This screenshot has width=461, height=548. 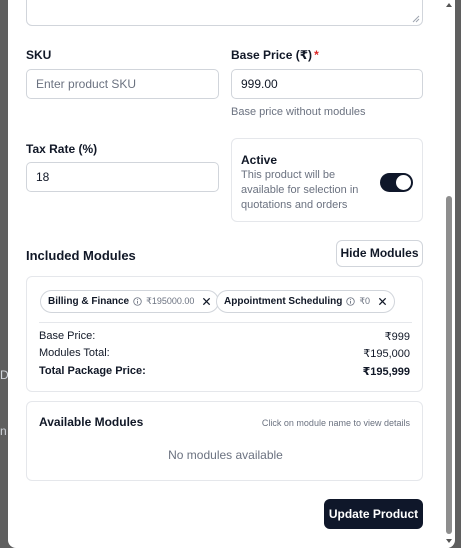 What do you see at coordinates (88, 301) in the screenshot?
I see `module-chip-name: Billing & Finance` at bounding box center [88, 301].